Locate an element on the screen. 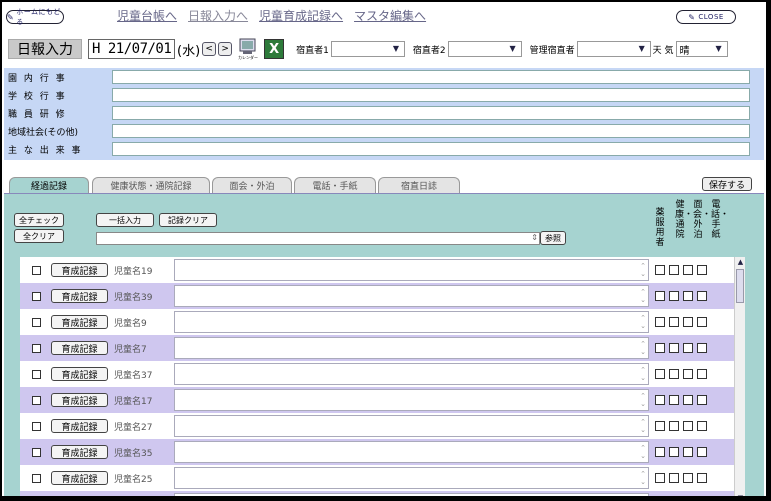  scrollbar-thumb is located at coordinates (740, 286).